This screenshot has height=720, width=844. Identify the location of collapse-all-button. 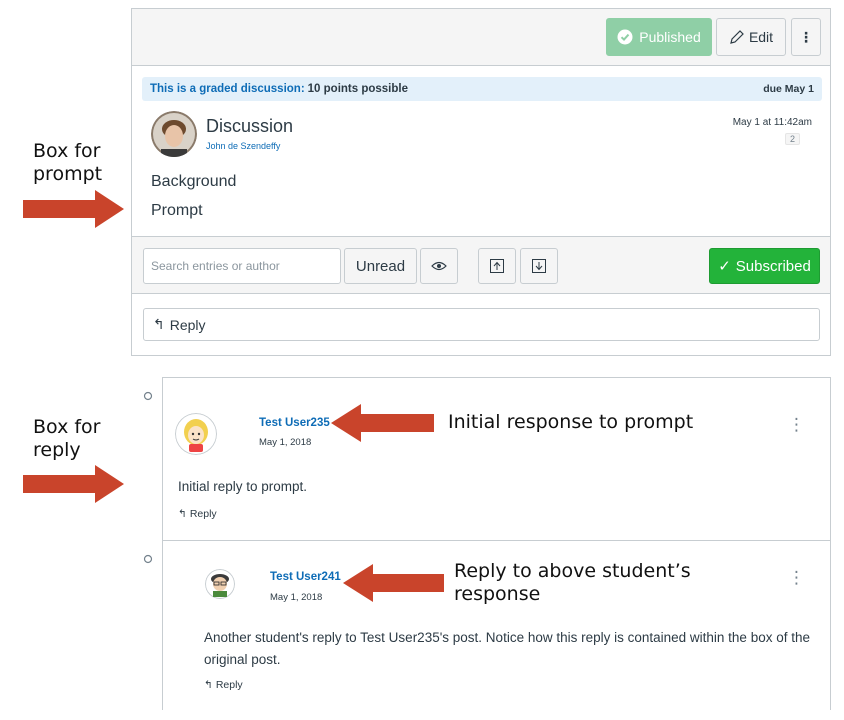
(497, 266).